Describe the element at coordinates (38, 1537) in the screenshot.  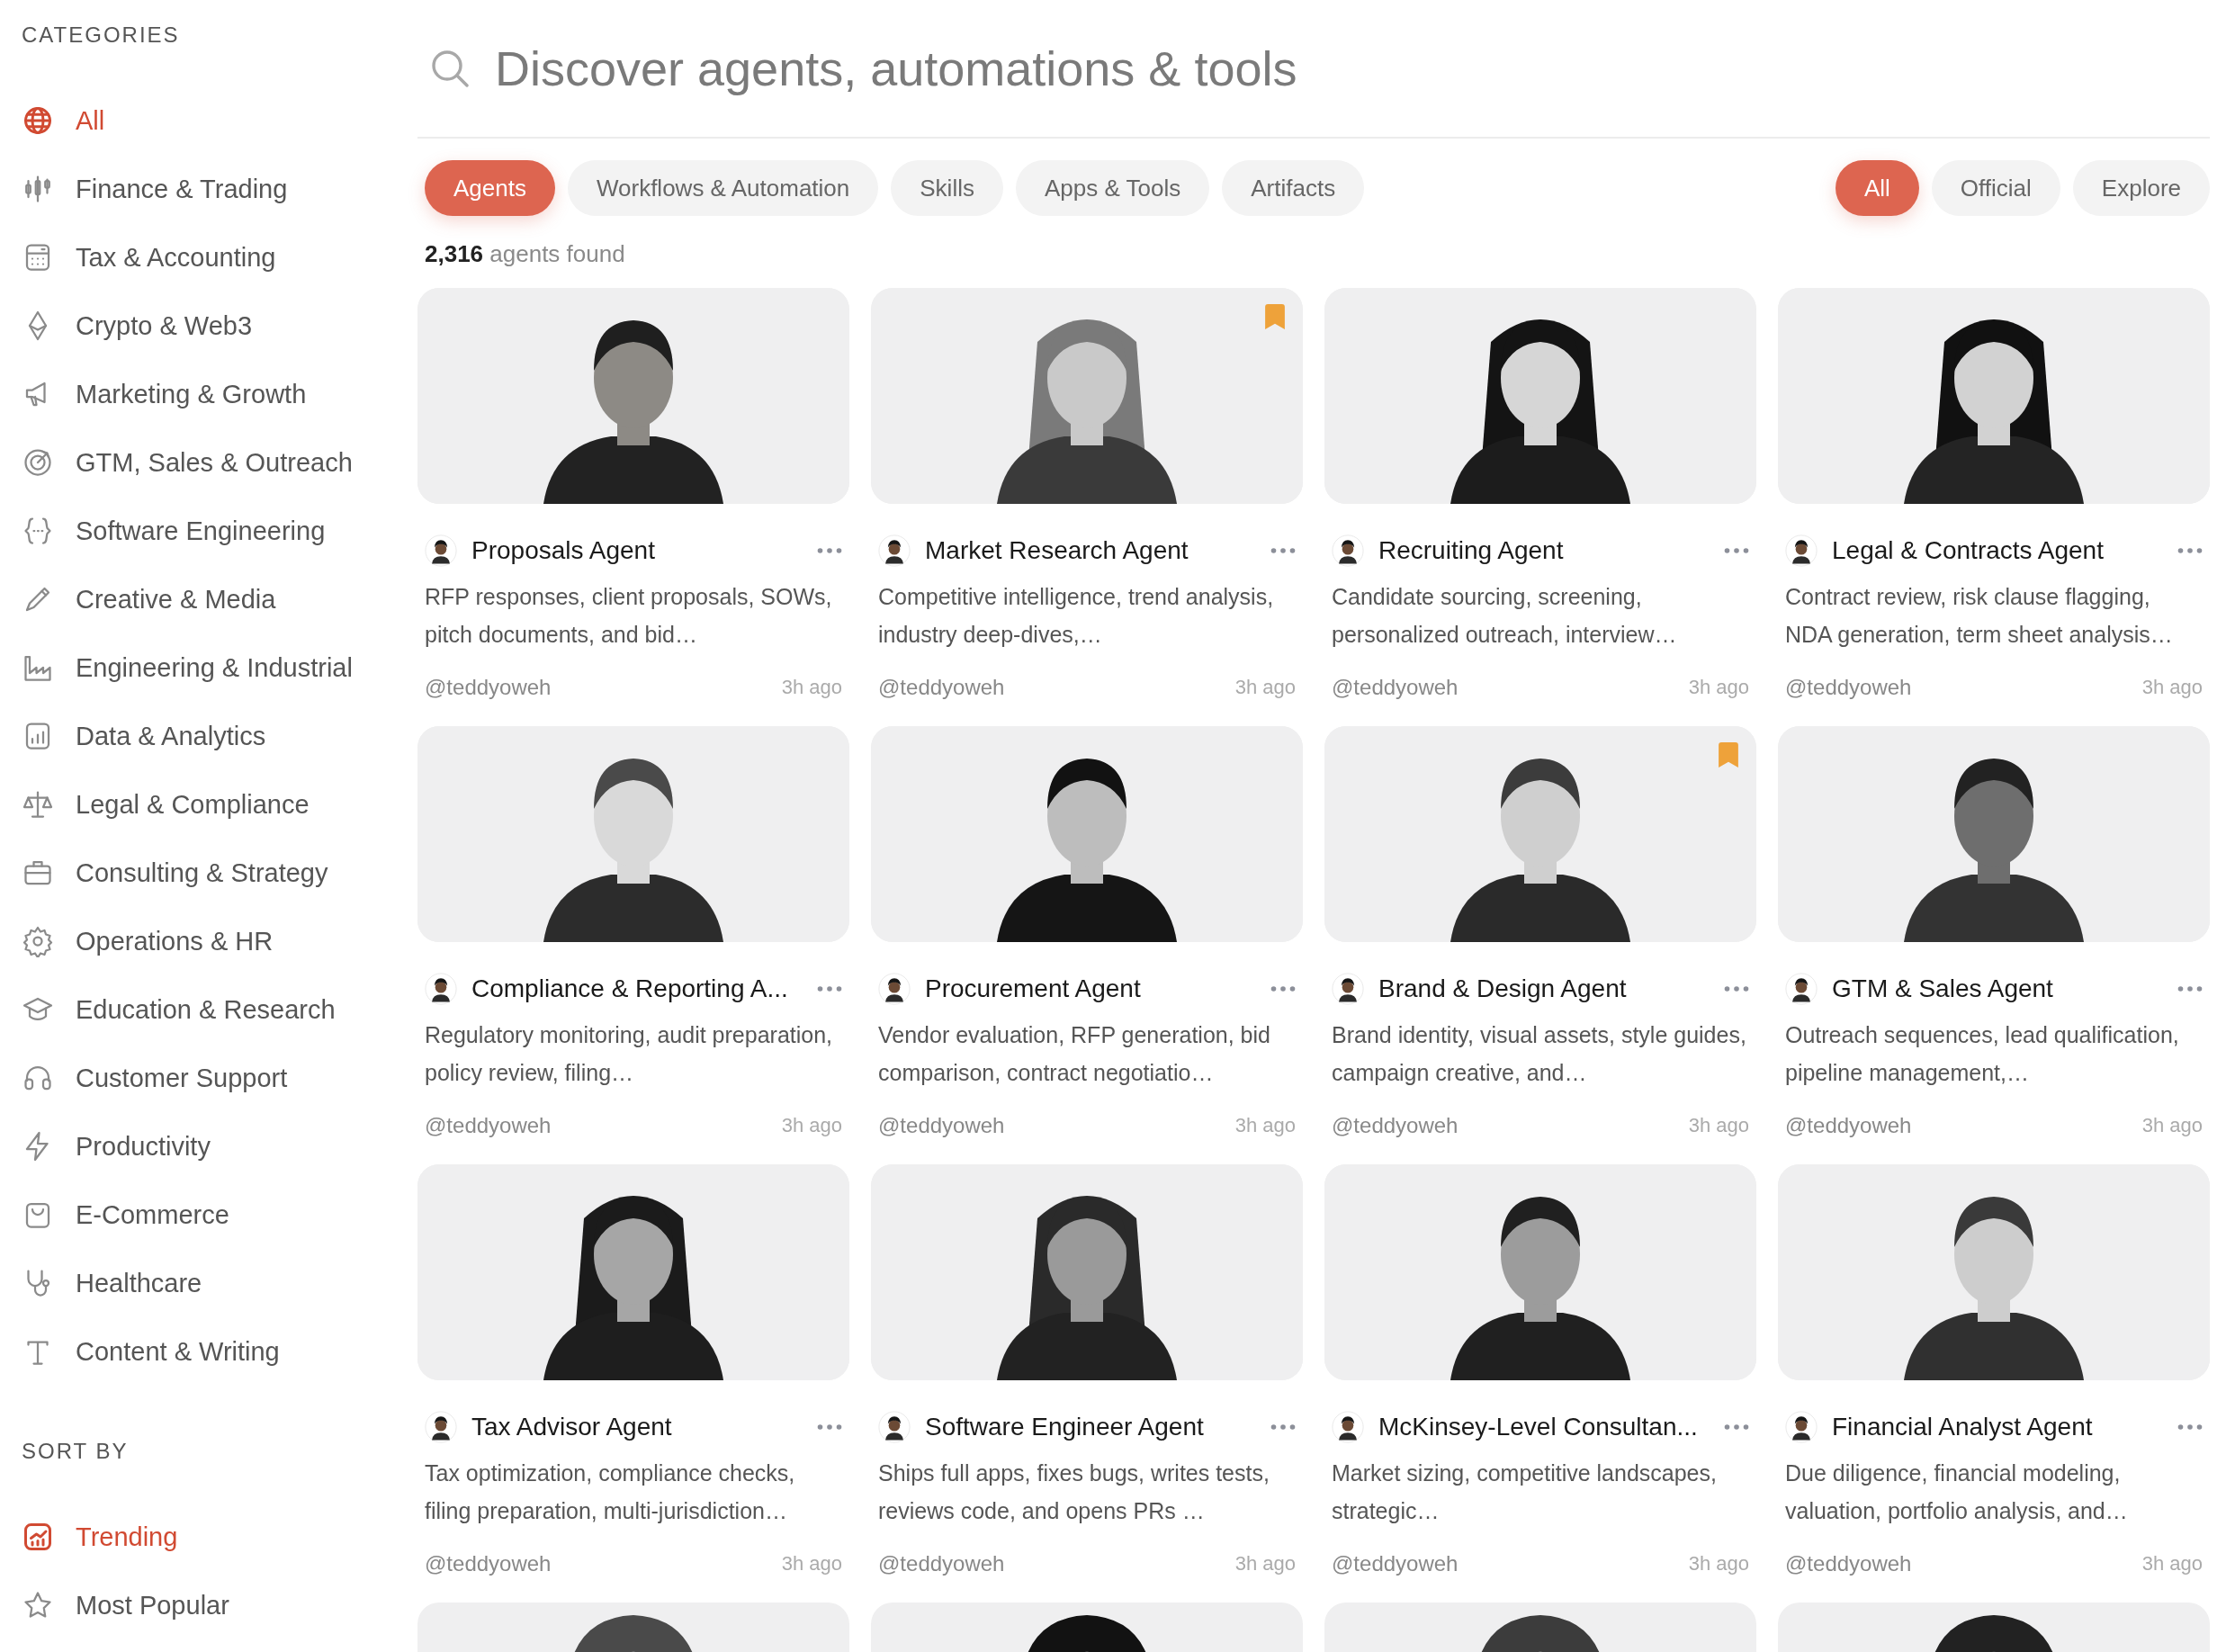
I see `chart-icon` at that location.